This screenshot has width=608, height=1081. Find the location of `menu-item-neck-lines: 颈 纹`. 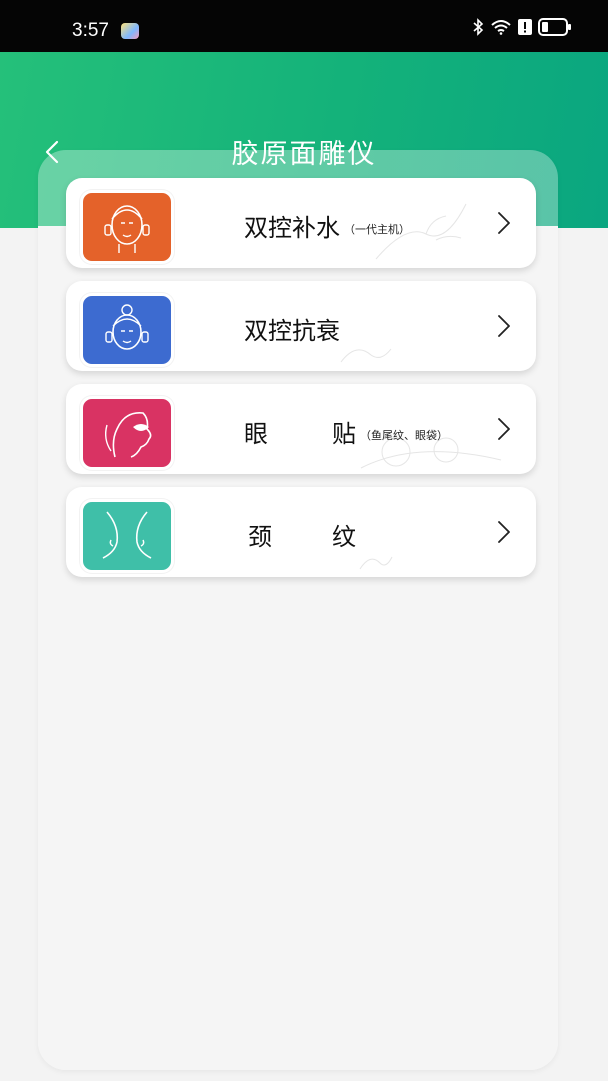

menu-item-neck-lines: 颈 纹 is located at coordinates (301, 532).